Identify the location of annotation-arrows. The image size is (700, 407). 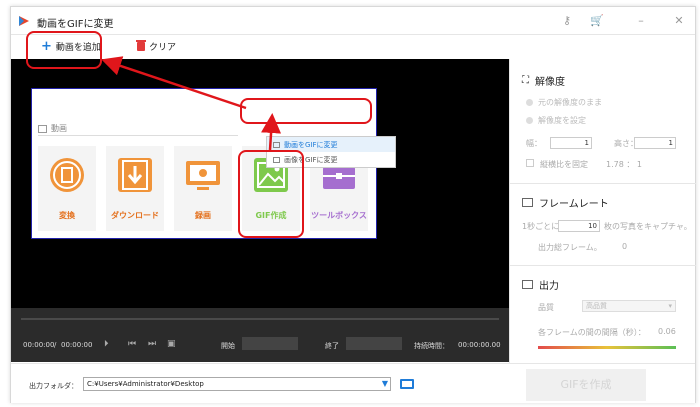
(191, 103).